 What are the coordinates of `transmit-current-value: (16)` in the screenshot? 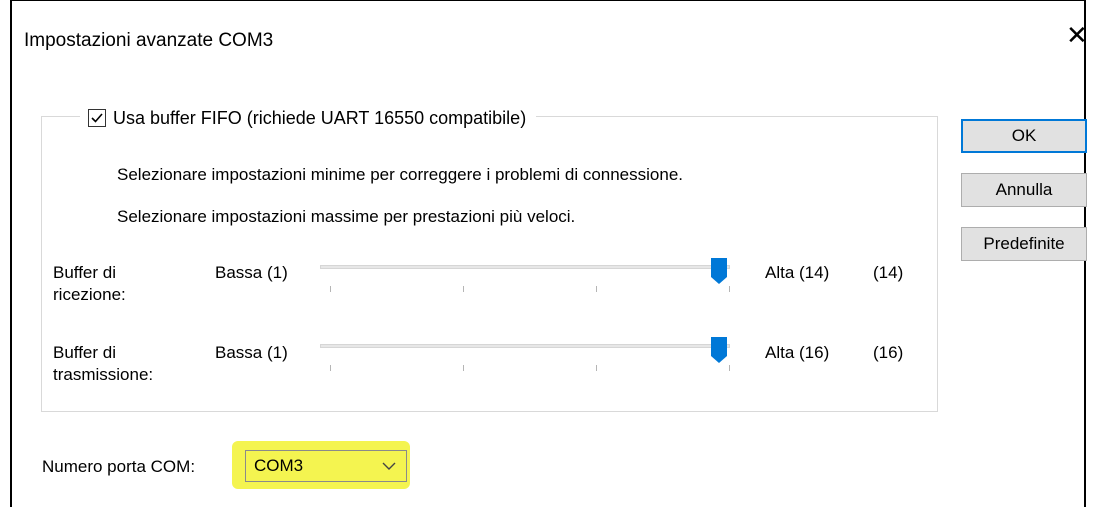 It's located at (888, 352).